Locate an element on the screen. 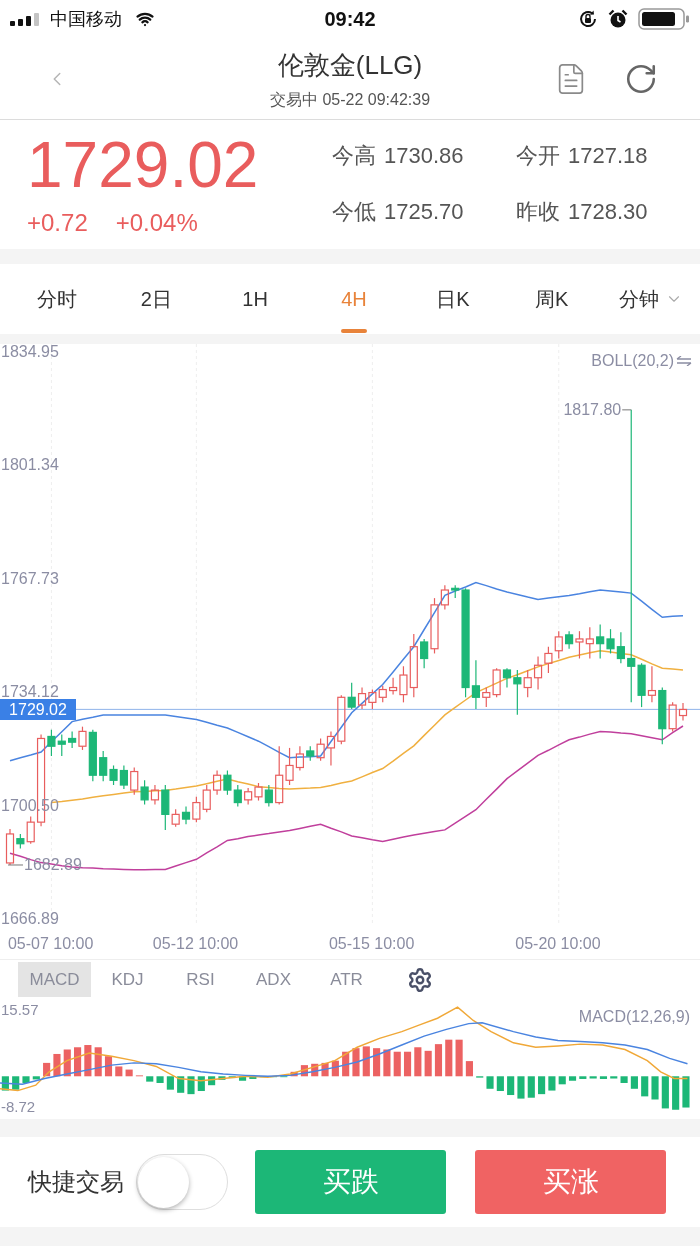  high-price-marker: 1817.80 is located at coordinates (592, 409).